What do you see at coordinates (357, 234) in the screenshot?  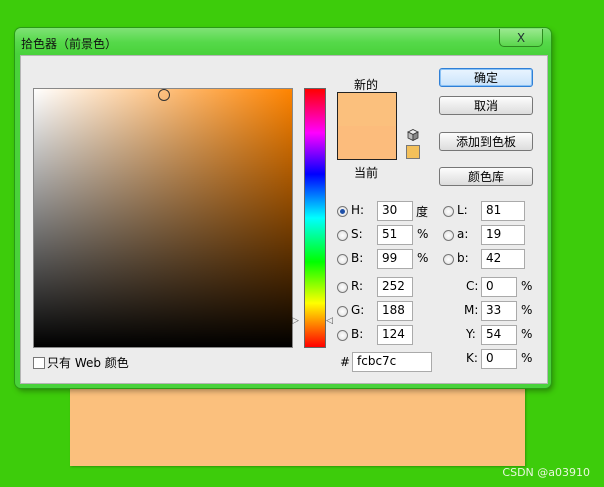 I see `label-s: S:` at bounding box center [357, 234].